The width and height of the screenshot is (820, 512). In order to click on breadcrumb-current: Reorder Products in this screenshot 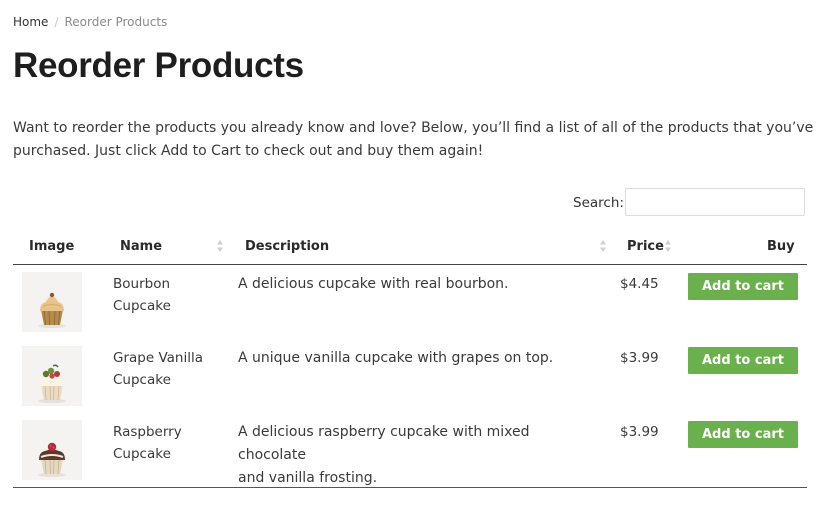, I will do `click(116, 22)`.